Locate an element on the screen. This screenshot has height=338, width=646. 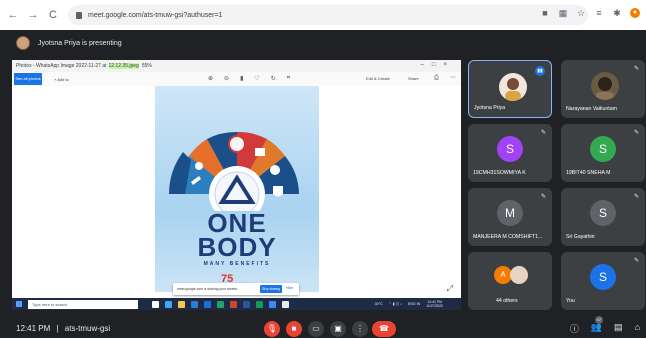
app-icon is located at coordinates (285, 304).